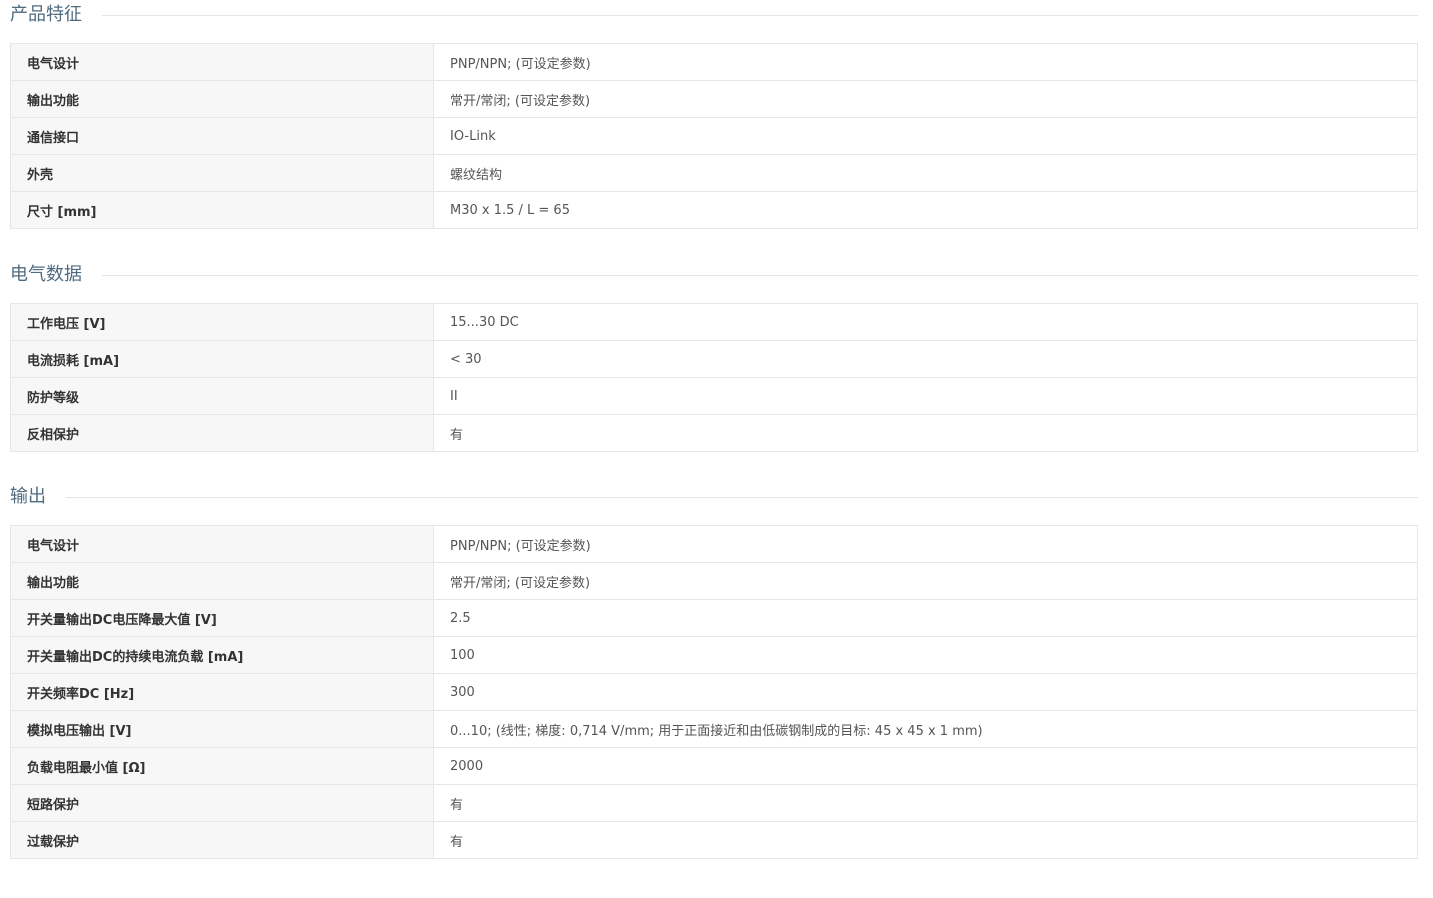 The height and width of the screenshot is (898, 1433). Describe the element at coordinates (46, 14) in the screenshot. I see `section-title: 产品特征` at that location.